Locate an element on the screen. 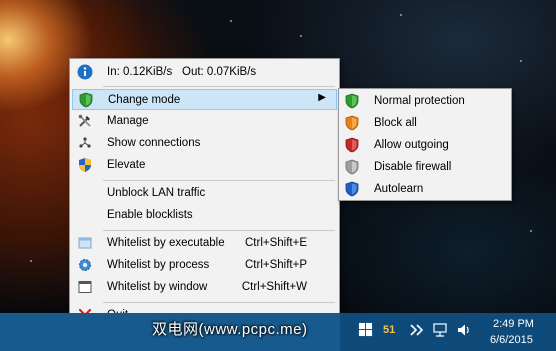  normal-protection-item: Normal protection is located at coordinates (425, 101).